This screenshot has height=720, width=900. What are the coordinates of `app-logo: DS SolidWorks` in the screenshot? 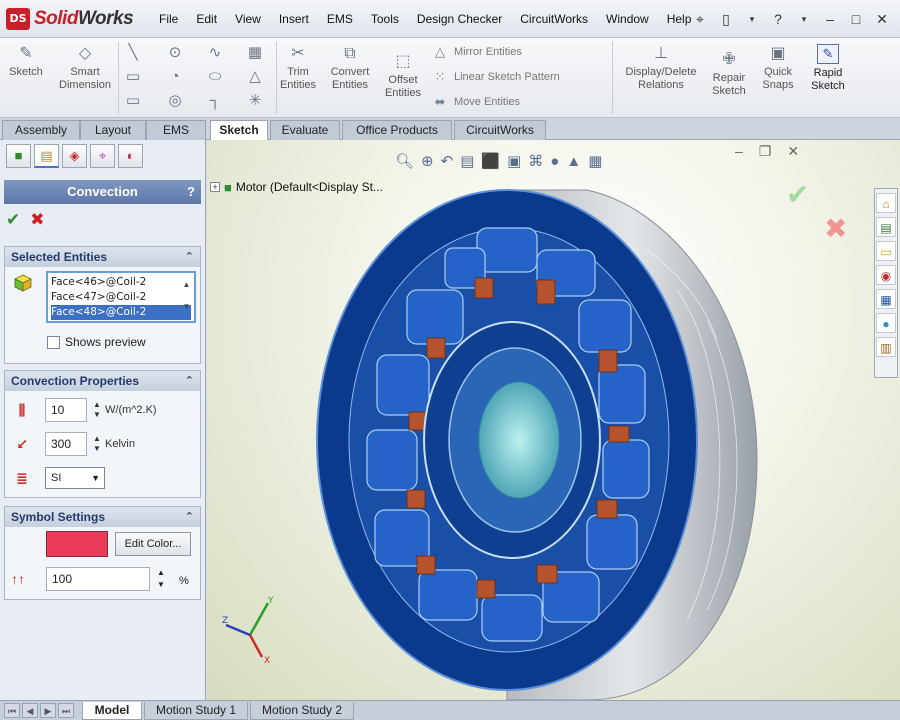 It's located at (75, 18).